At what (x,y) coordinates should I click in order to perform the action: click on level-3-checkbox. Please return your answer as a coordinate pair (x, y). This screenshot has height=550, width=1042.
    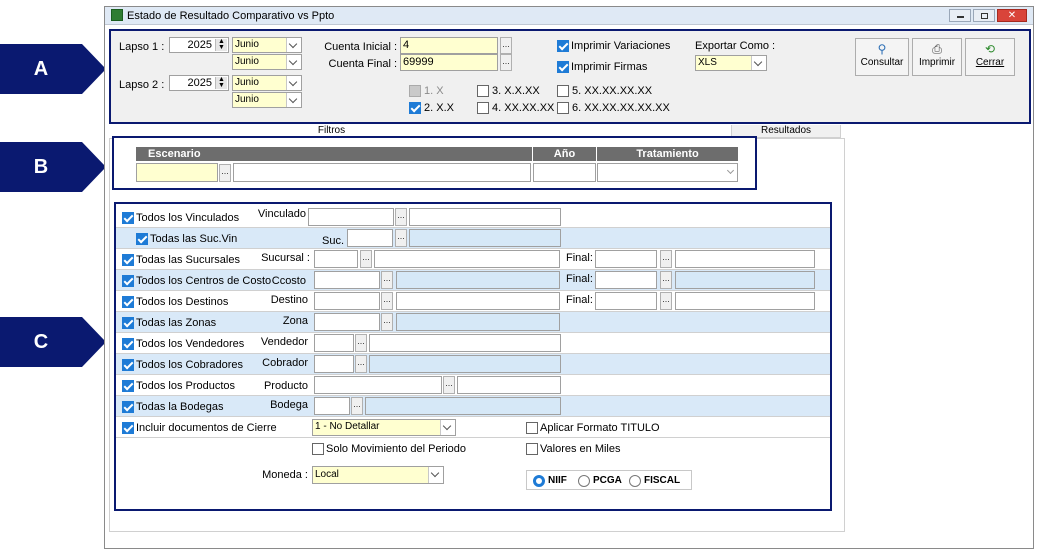
    Looking at the image, I should click on (483, 91).